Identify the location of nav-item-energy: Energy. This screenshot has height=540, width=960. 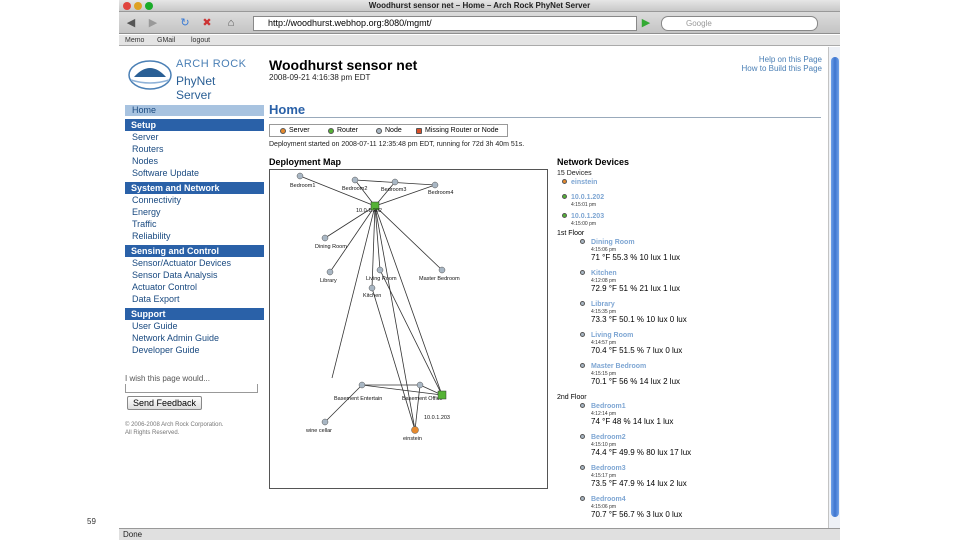
(194, 212).